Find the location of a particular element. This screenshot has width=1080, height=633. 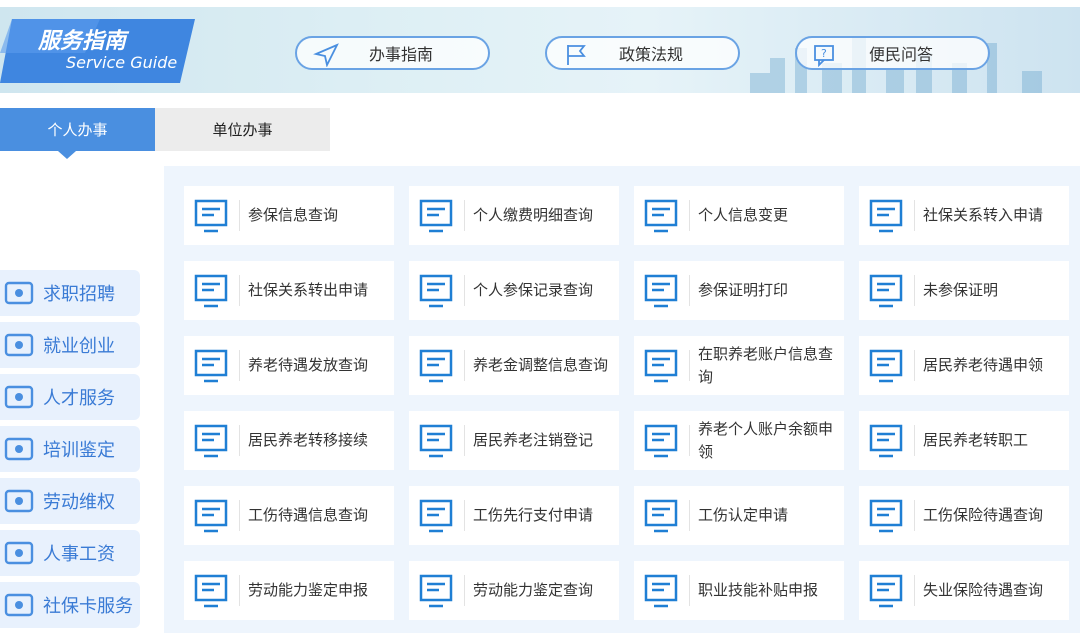

service-card: 养老个人账户余额申领 is located at coordinates (739, 440).